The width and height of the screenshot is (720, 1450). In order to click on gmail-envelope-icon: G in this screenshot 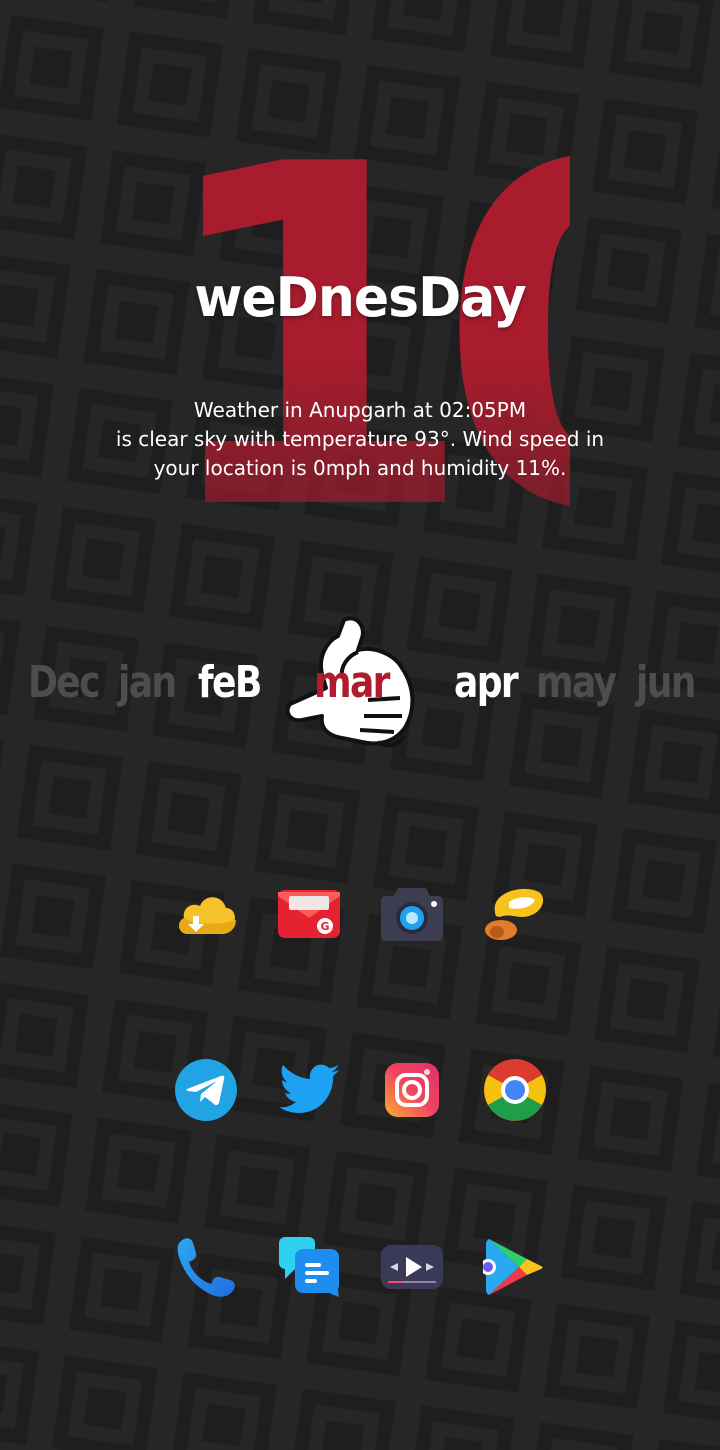, I will do `click(309, 914)`.